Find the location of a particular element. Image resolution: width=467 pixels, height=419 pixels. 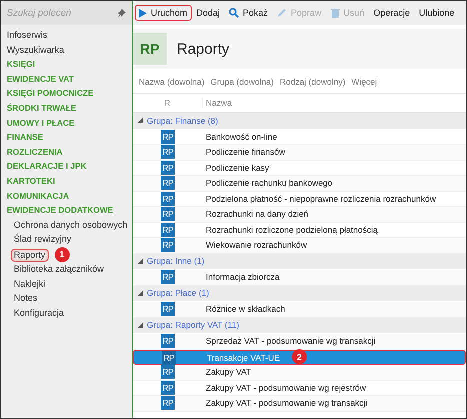

group-row: Grupa: Inne (1) is located at coordinates (299, 262).